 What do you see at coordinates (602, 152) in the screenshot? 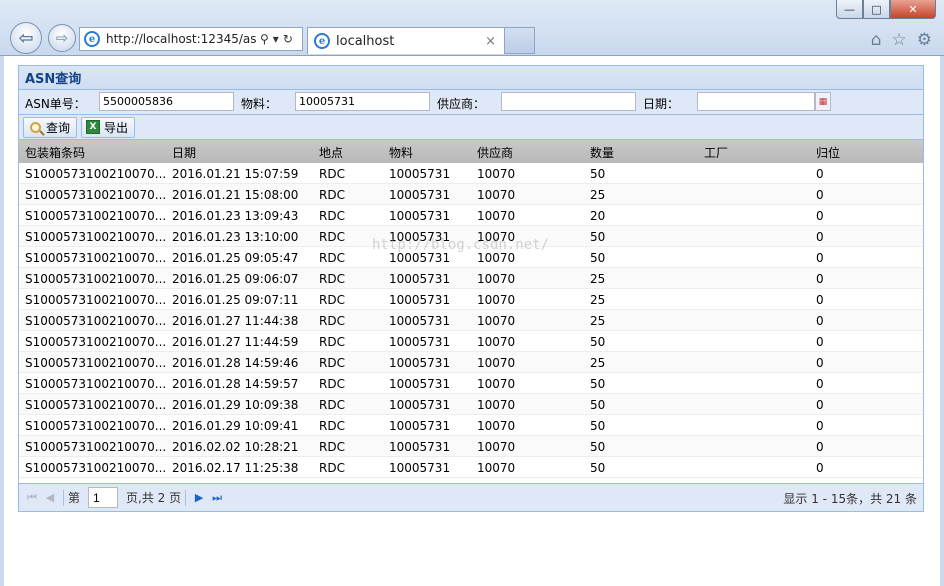
I see `column-header-quantity: 数量` at bounding box center [602, 152].